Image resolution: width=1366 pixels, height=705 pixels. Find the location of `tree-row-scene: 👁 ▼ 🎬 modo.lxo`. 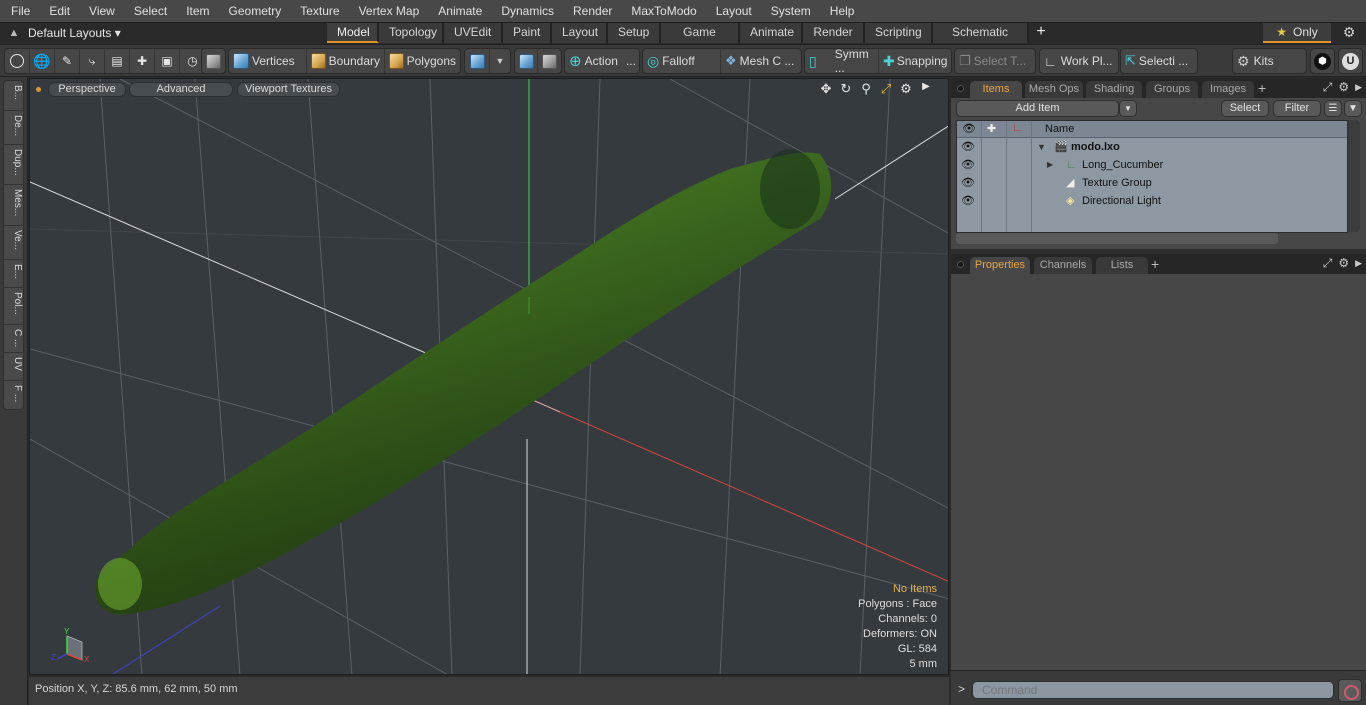

tree-row-scene: 👁 ▼ 🎬 modo.lxo is located at coordinates (1152, 147).